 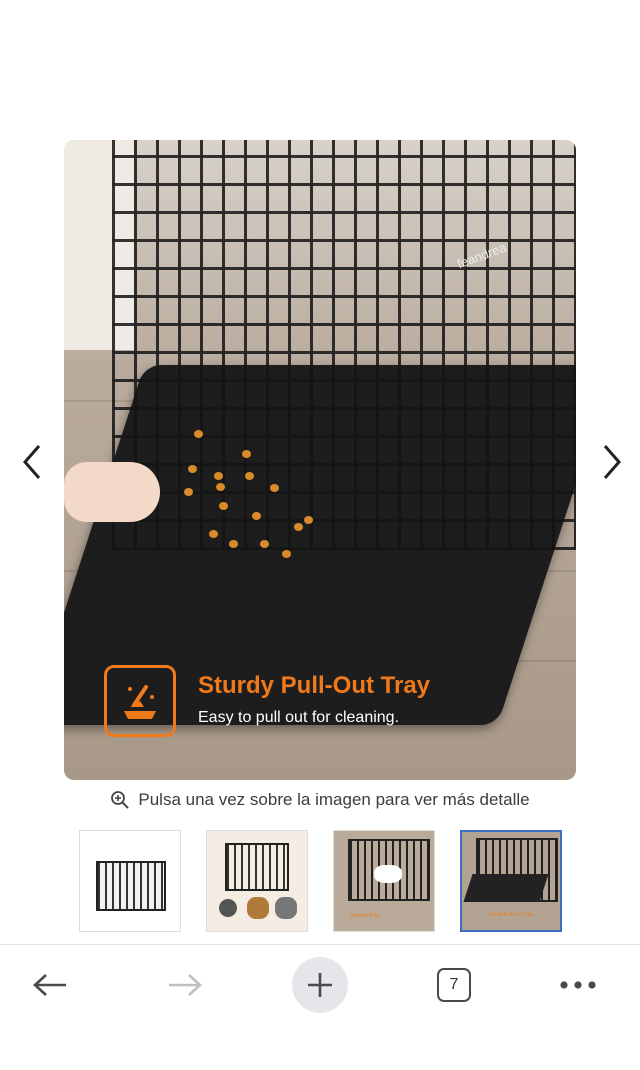 What do you see at coordinates (511, 915) in the screenshot?
I see `thumbnail-caption: Sturdy Pull-Out Tray` at bounding box center [511, 915].